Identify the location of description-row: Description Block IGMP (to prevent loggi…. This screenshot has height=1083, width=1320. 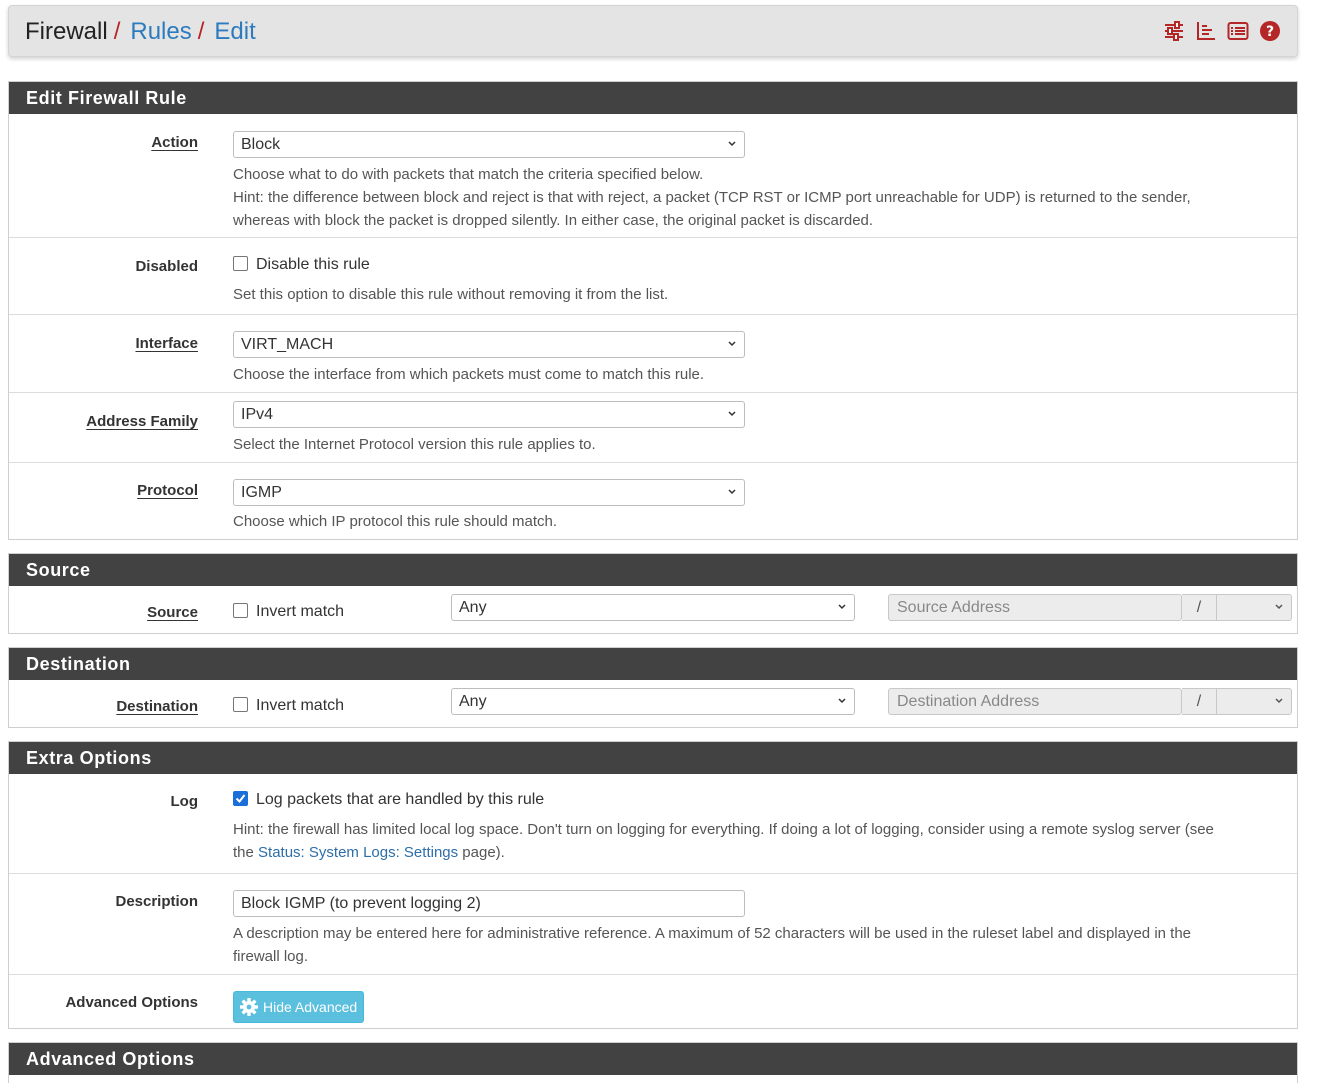
(653, 924).